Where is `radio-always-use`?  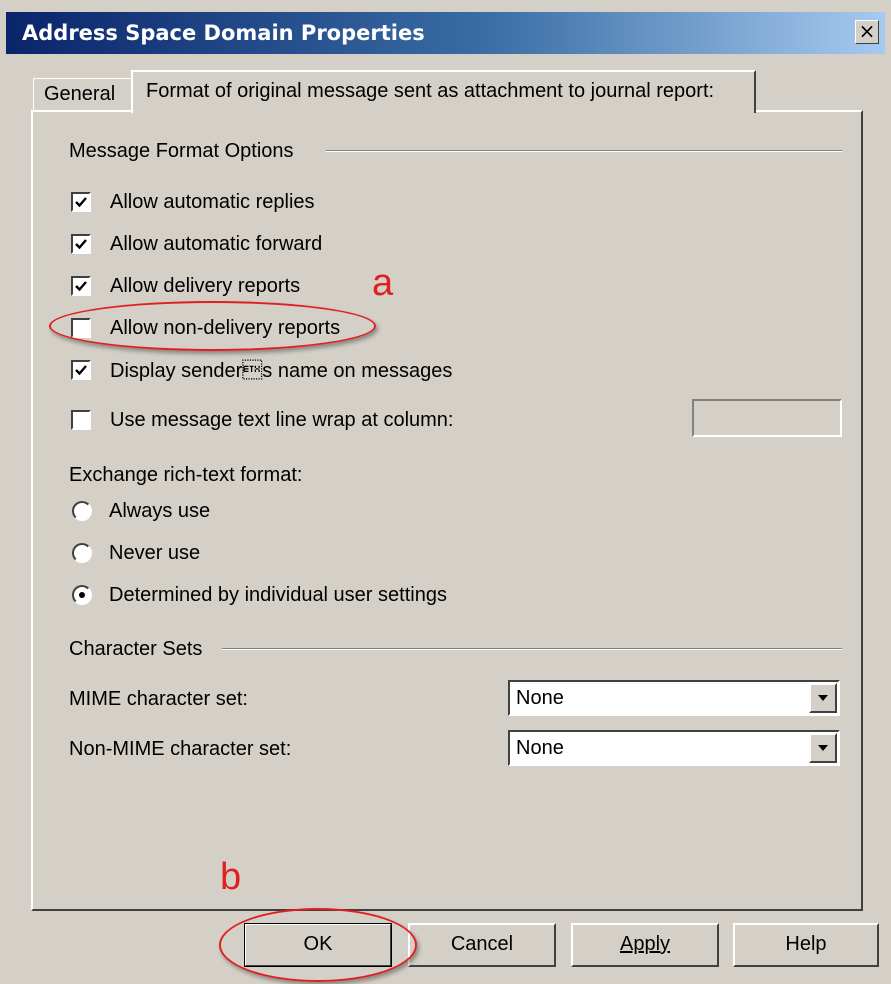
radio-always-use is located at coordinates (82, 511).